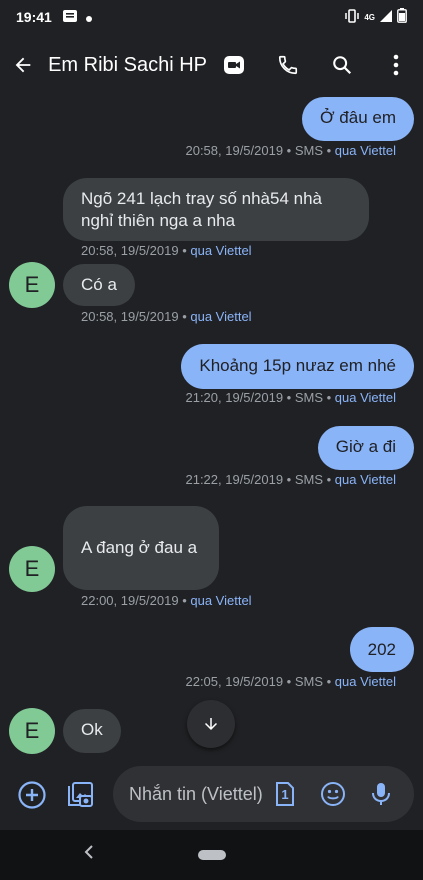 This screenshot has height=880, width=423. I want to click on message-bubble-incoming: Có a, so click(99, 285).